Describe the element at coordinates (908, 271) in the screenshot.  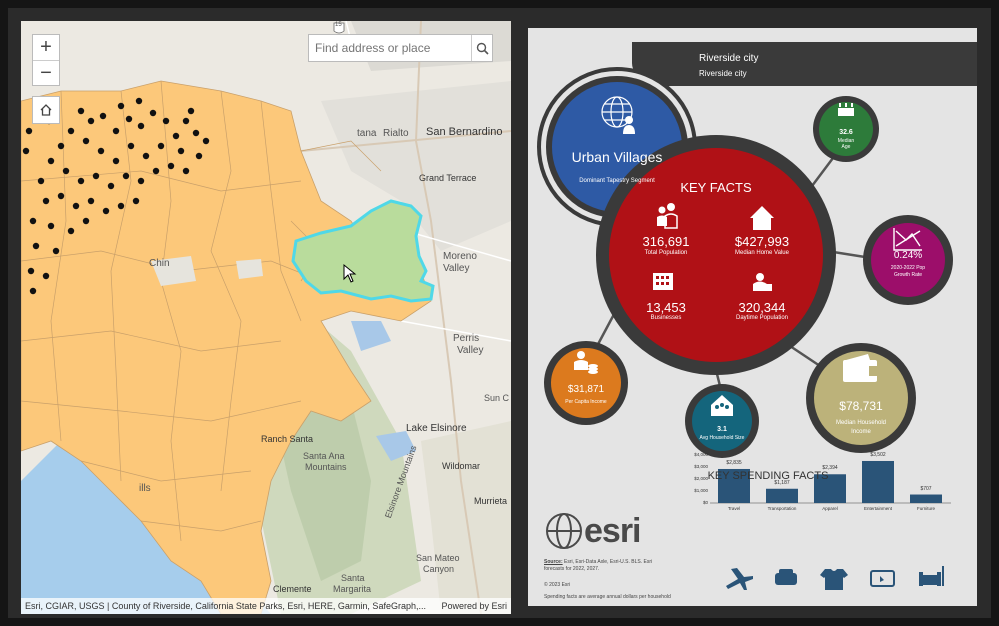
I see `growth-label: 2020-2022 Pop Growth Rate` at that location.